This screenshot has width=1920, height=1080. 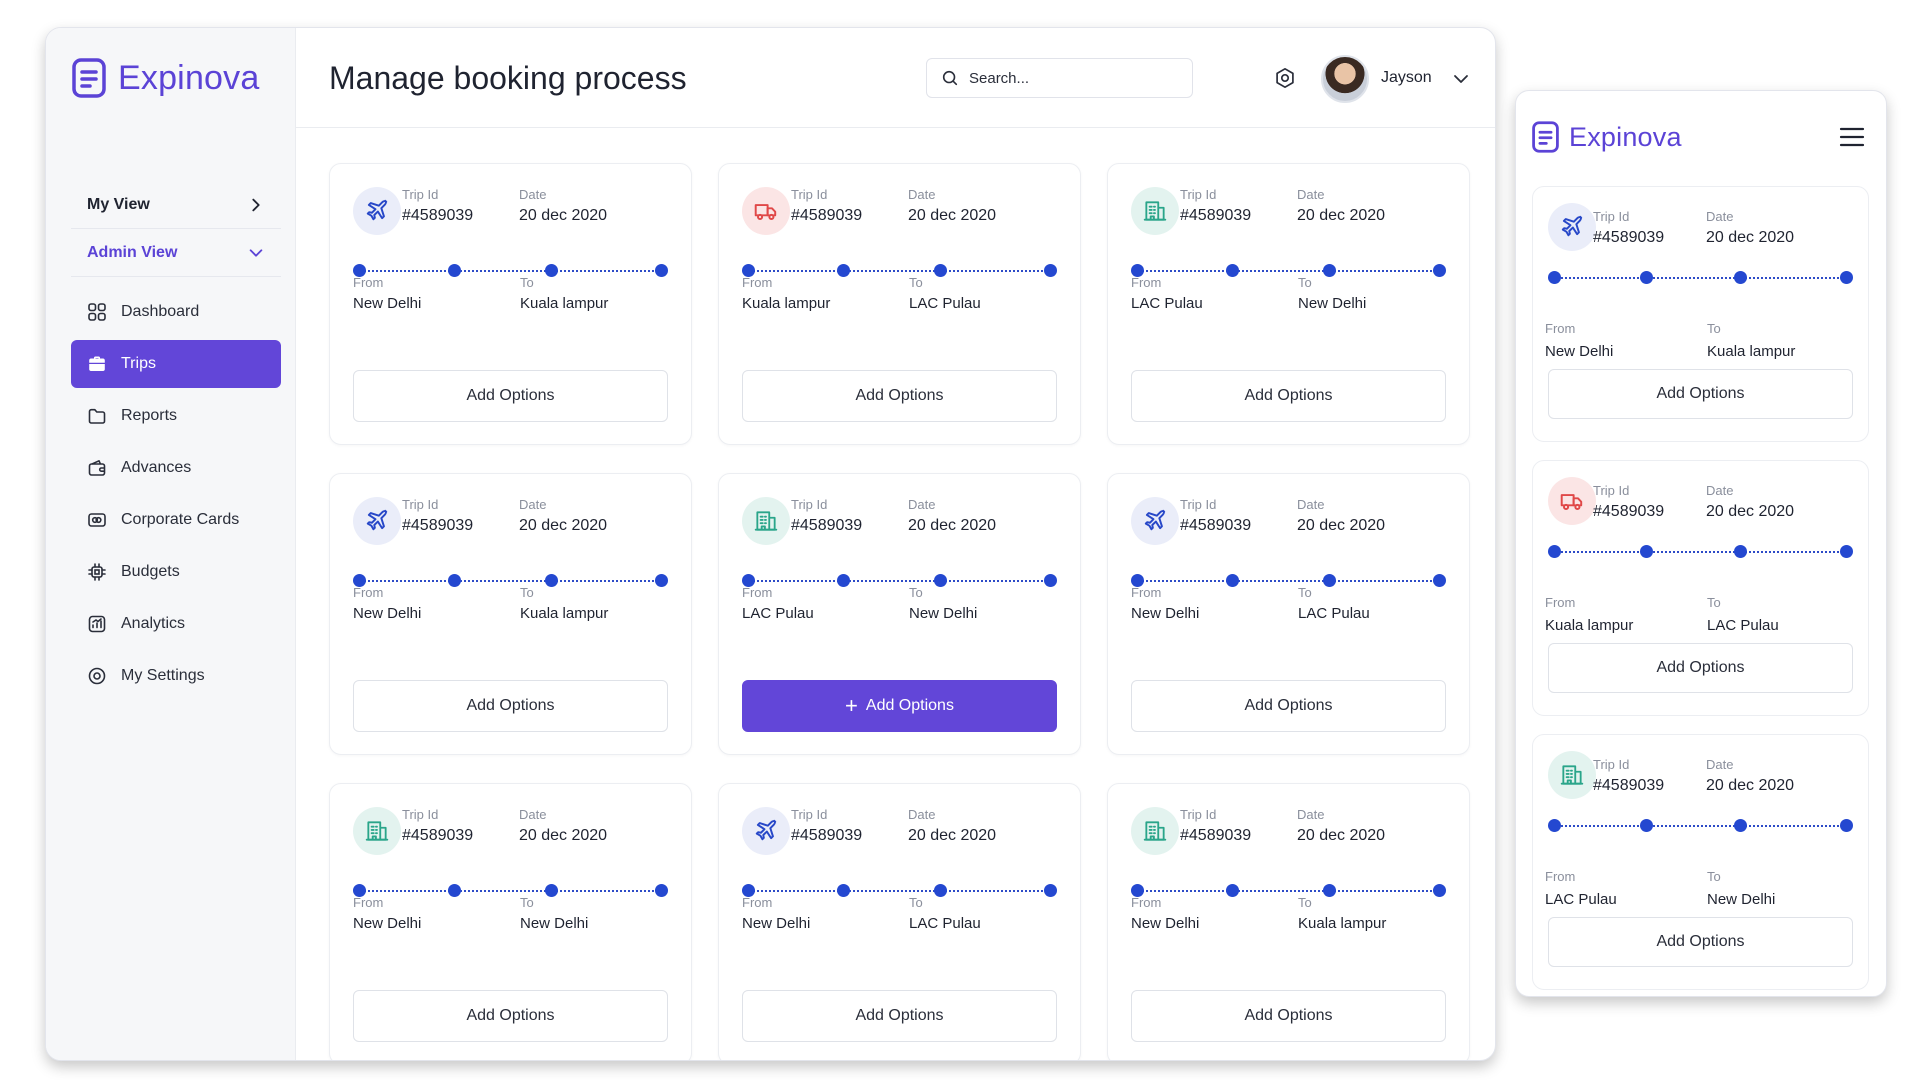 I want to click on wallet-icon, so click(x=97, y=468).